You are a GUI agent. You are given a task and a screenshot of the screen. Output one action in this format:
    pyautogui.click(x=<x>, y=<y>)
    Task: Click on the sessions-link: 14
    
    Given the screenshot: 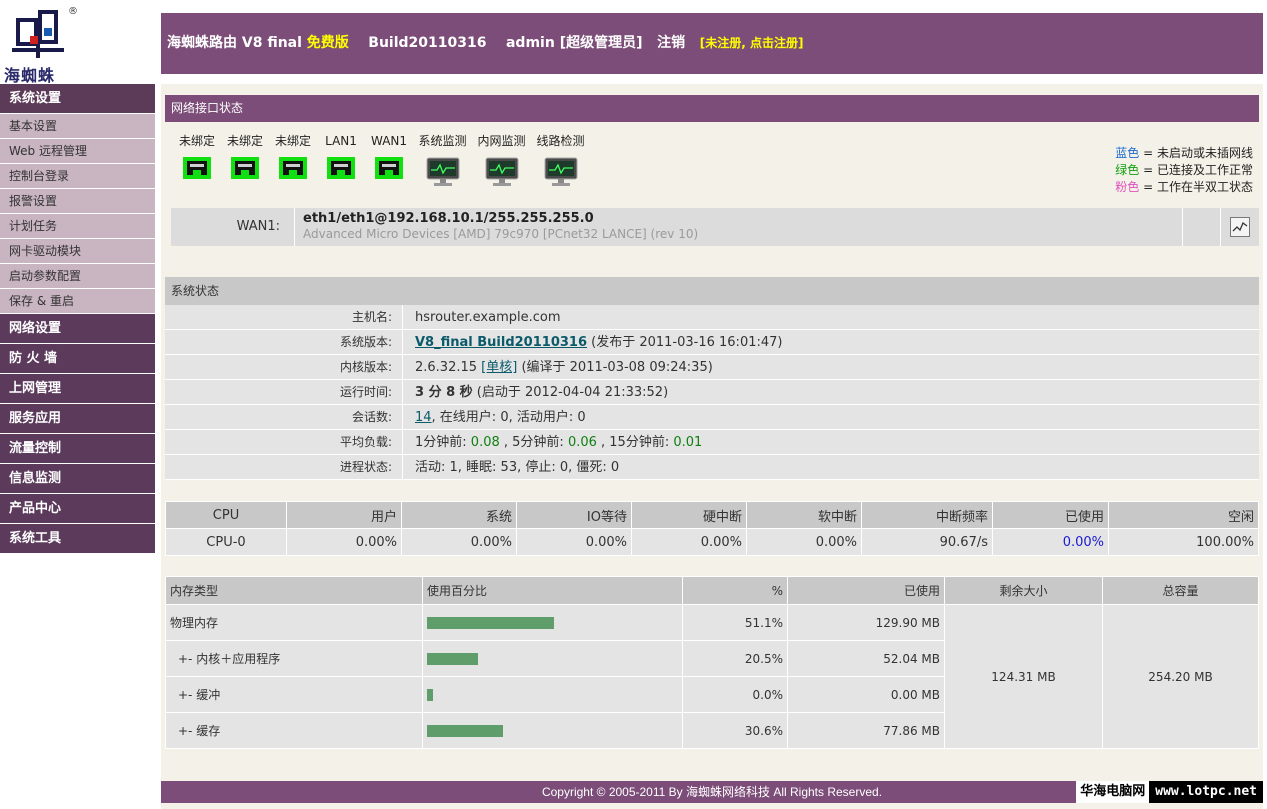 What is the action you would take?
    pyautogui.click(x=423, y=417)
    